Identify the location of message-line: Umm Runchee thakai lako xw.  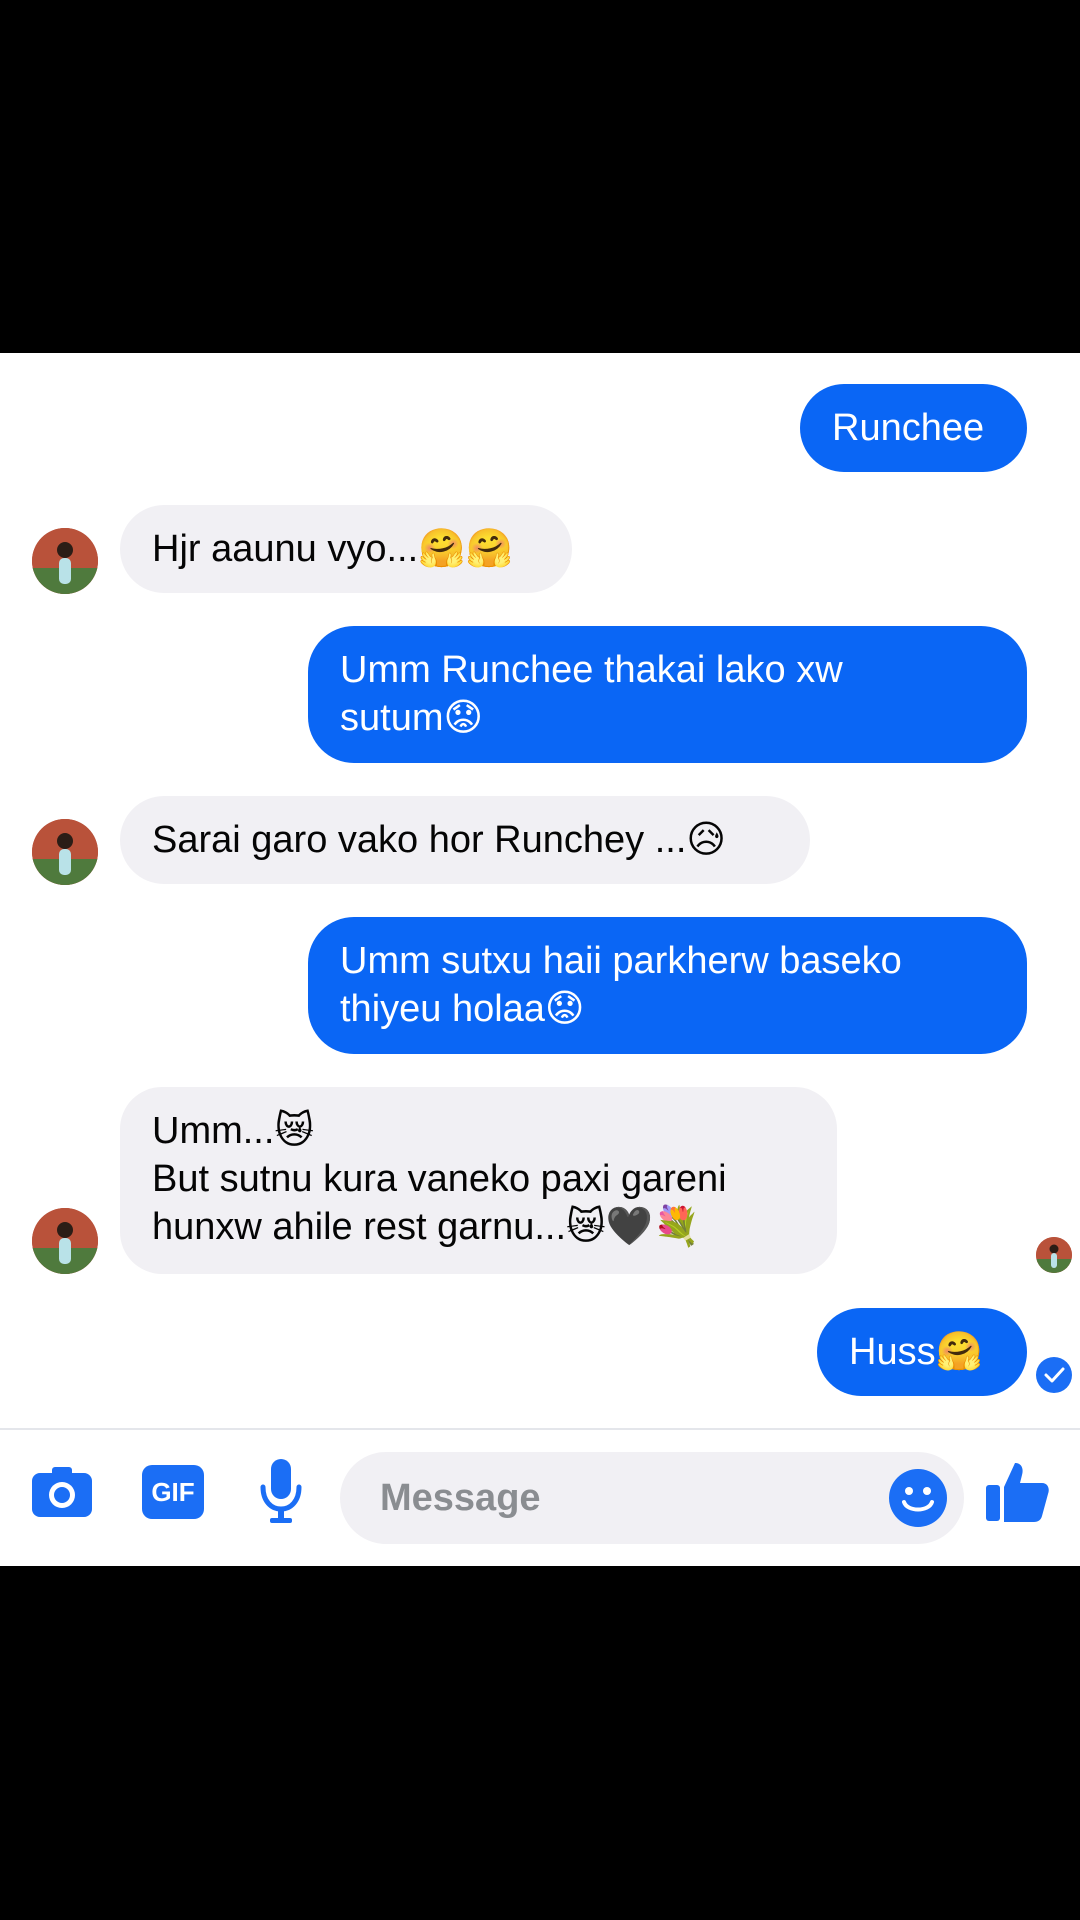
(591, 670).